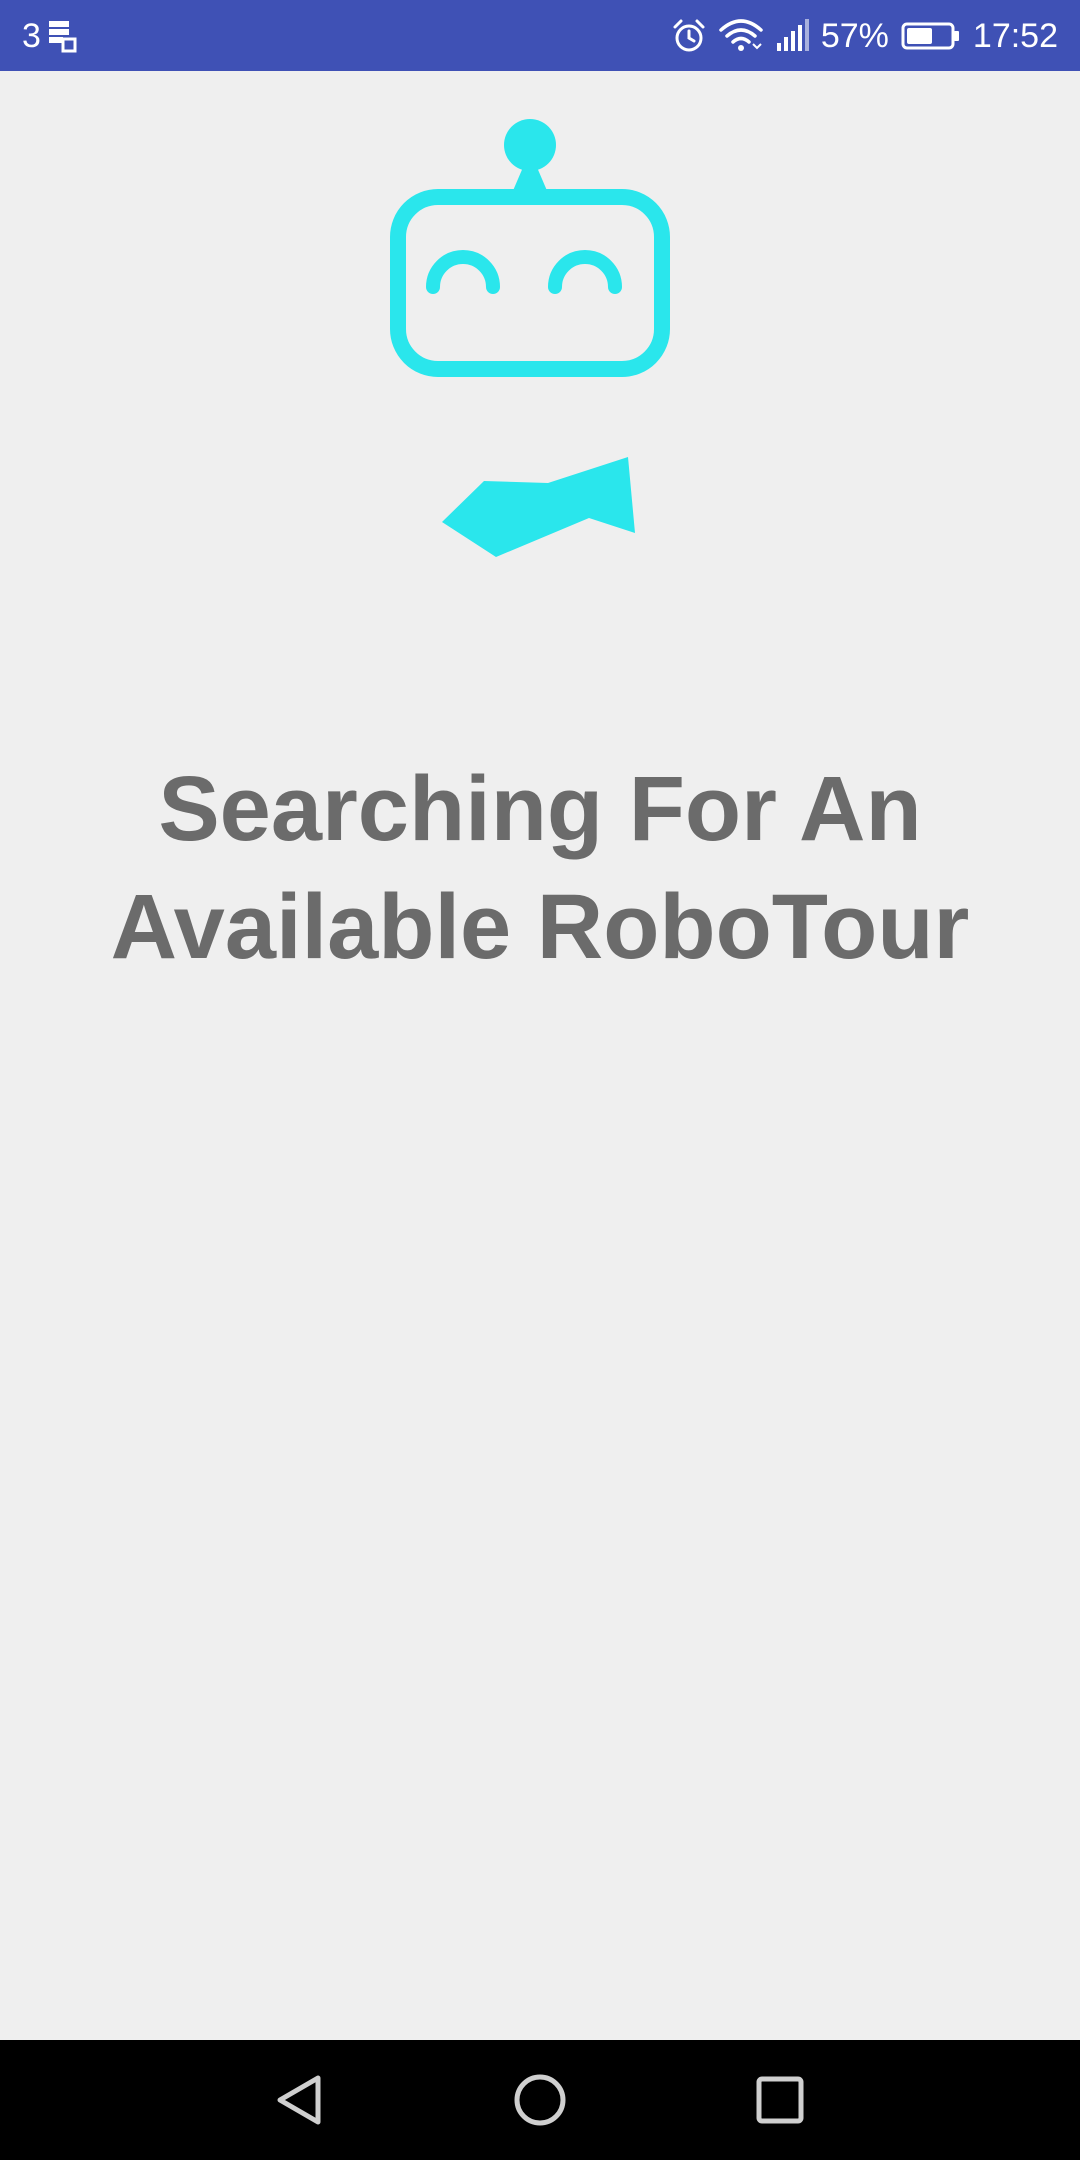  I want to click on back-button, so click(300, 2100).